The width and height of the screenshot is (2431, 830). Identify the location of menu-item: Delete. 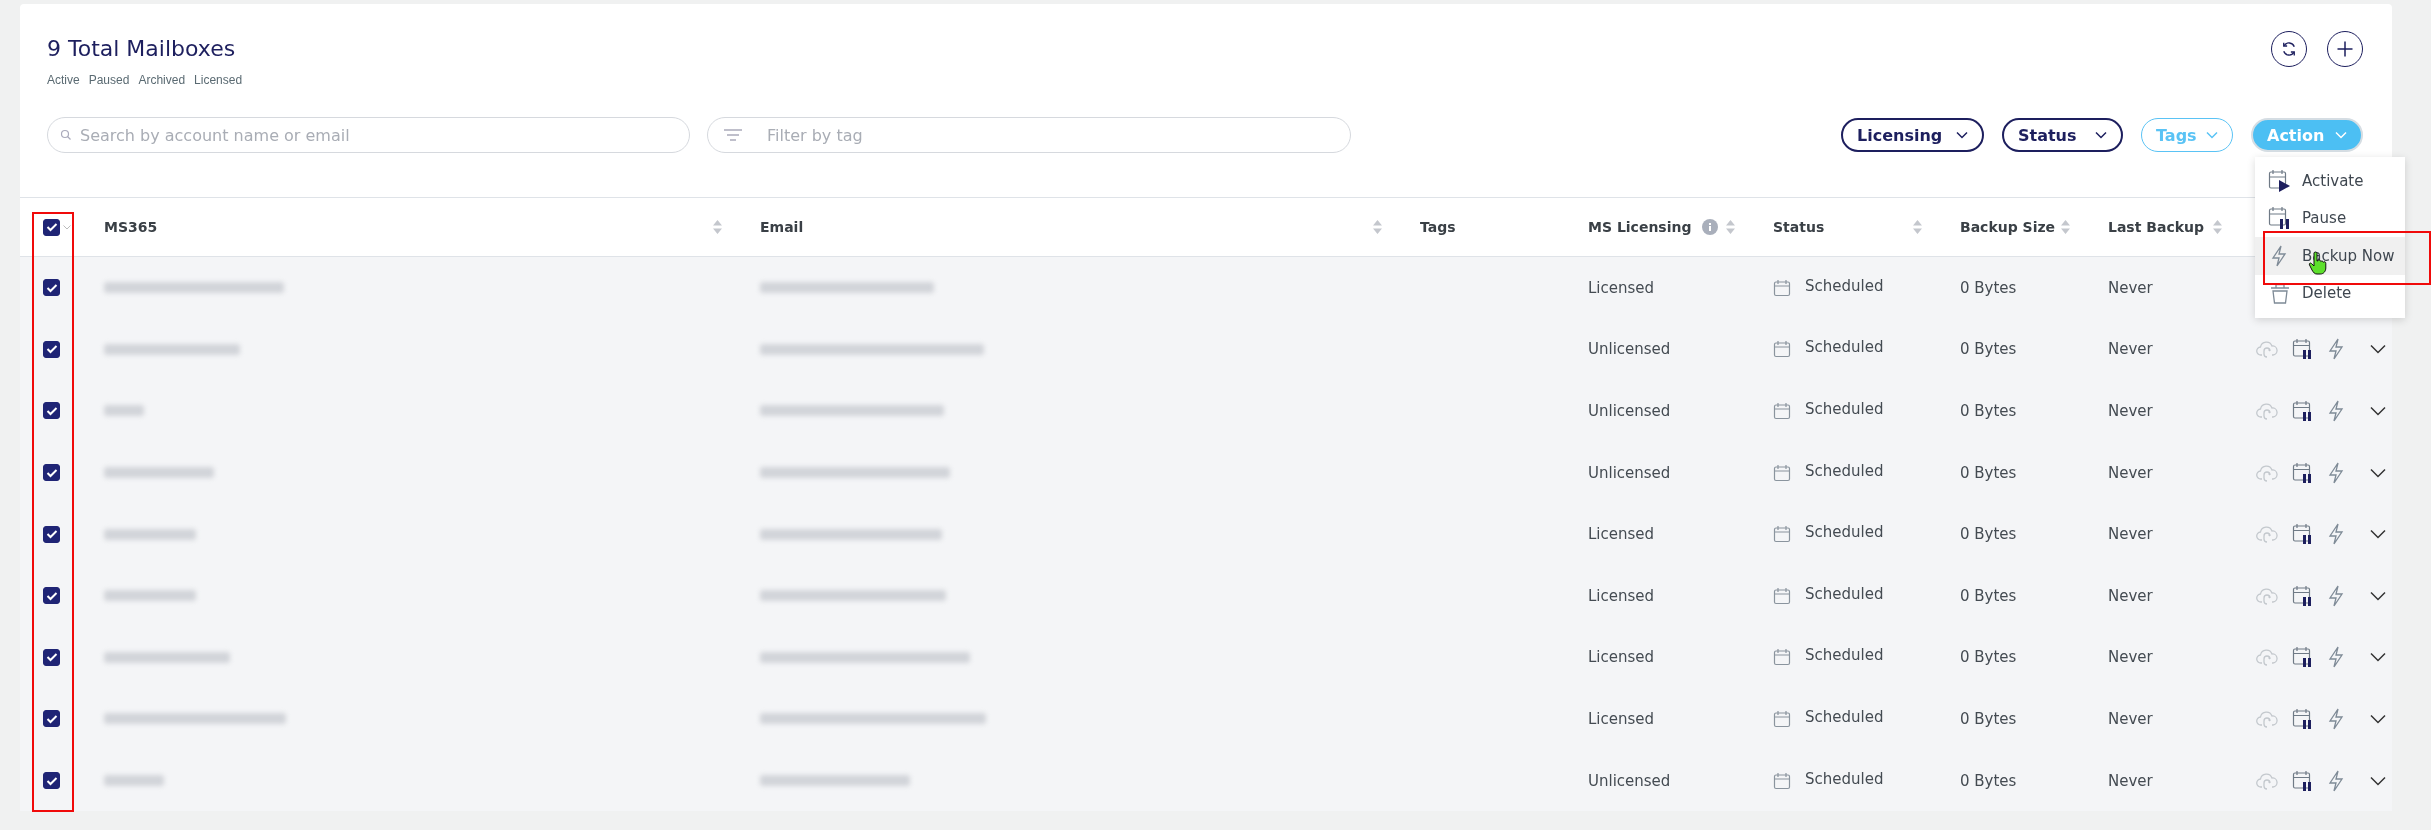
(2330, 293).